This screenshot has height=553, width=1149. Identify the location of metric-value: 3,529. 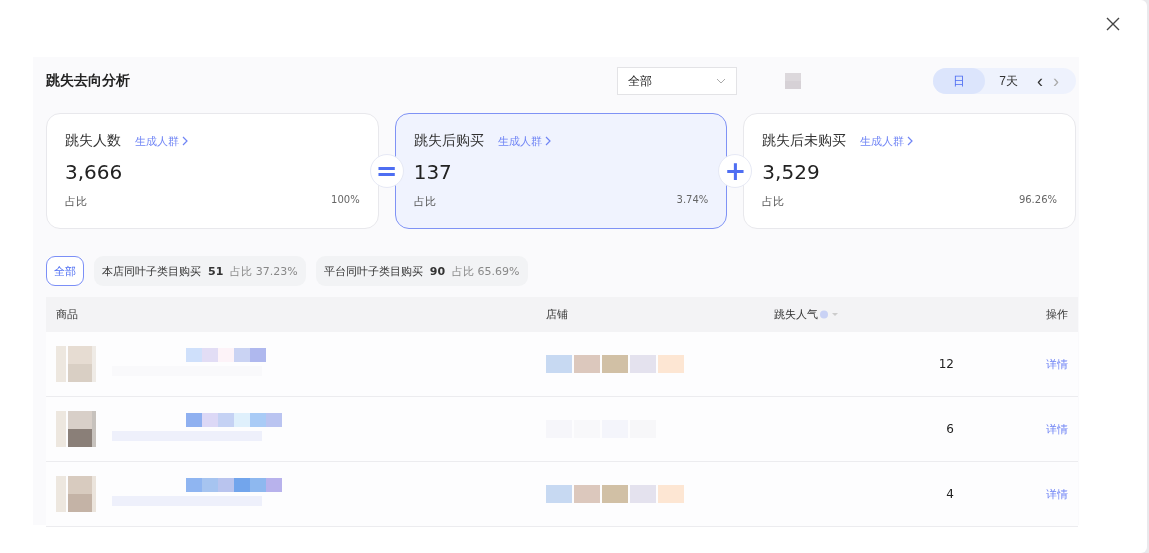
(791, 172).